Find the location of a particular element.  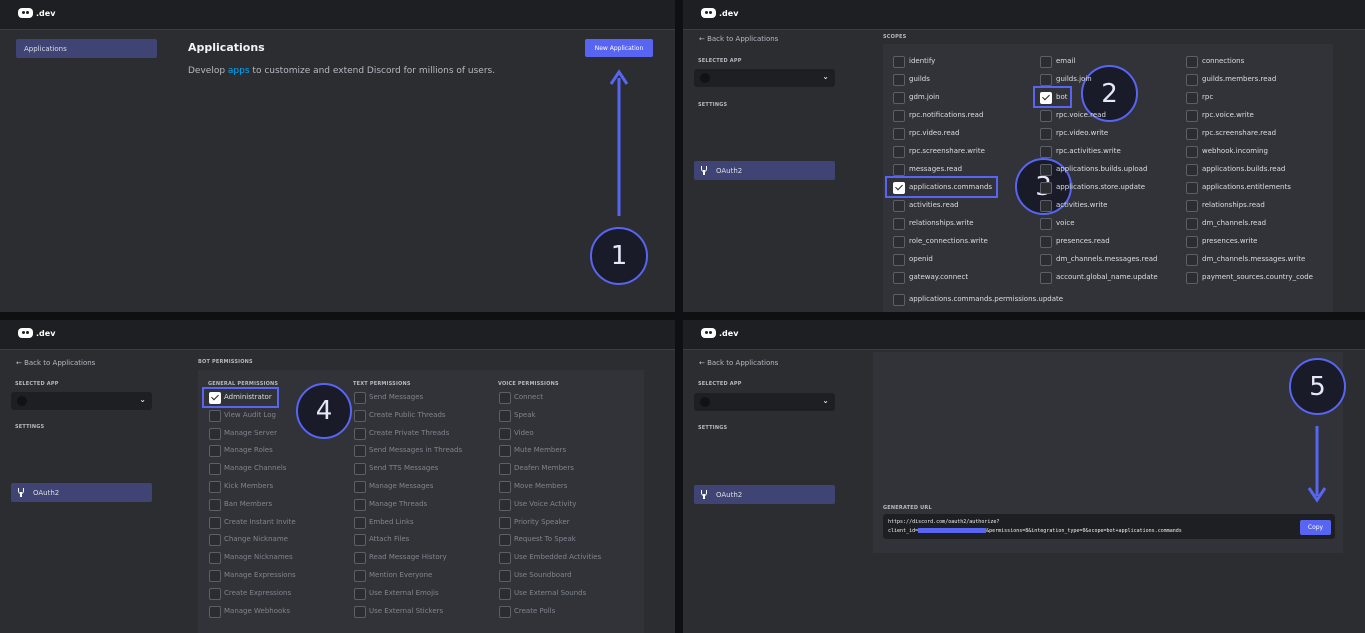

new-application-button: New Application is located at coordinates (619, 48).